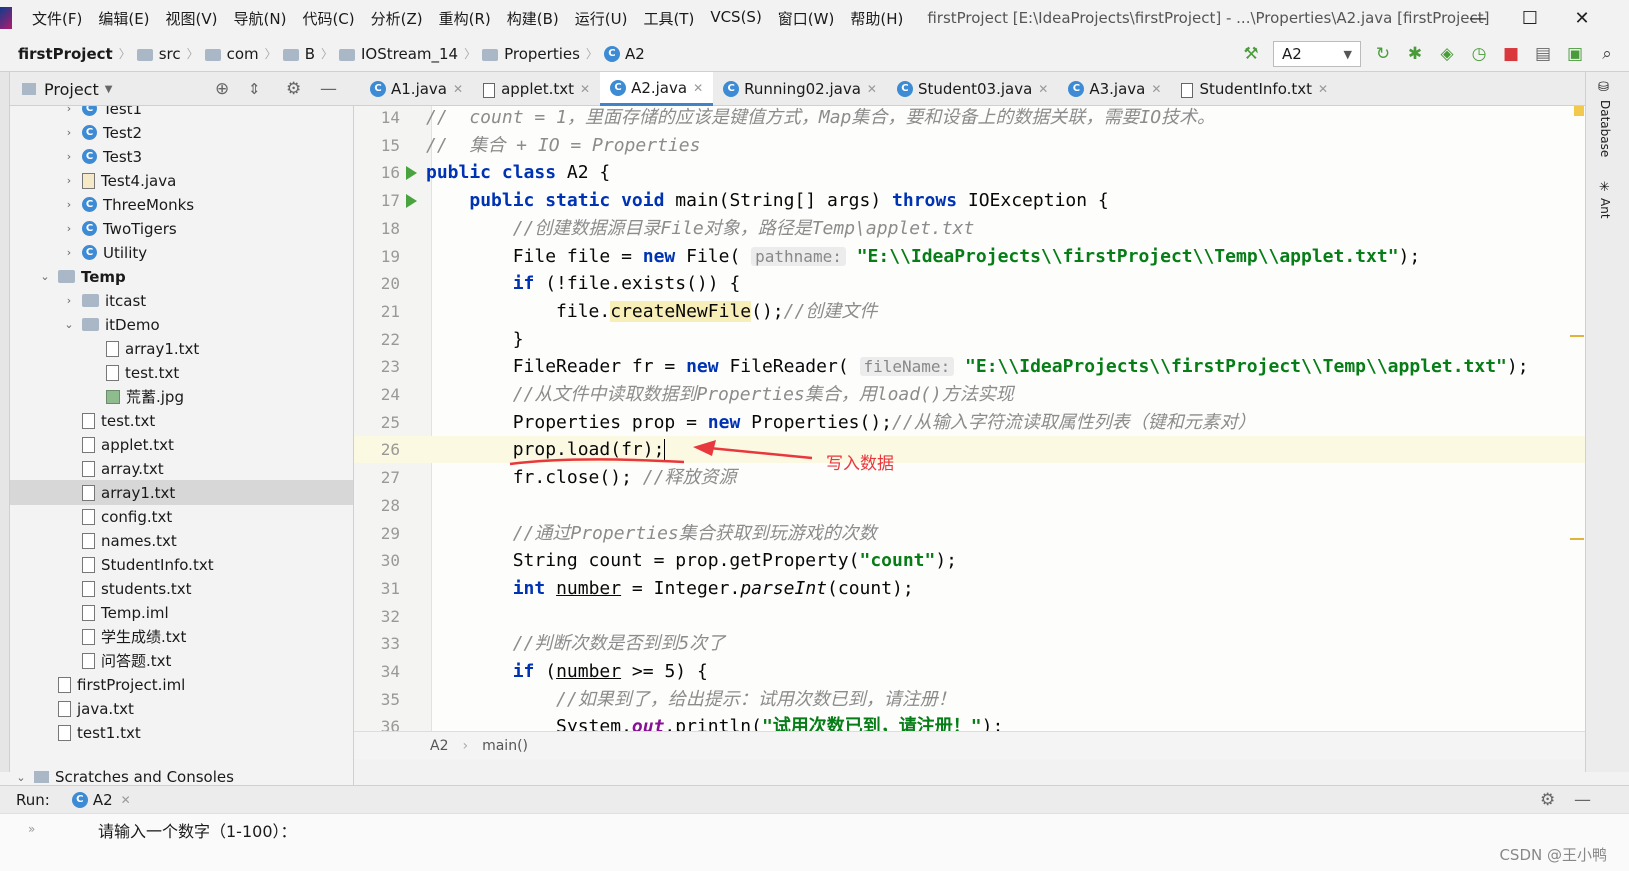 The image size is (1629, 871). I want to click on search-icon: ⌕, so click(1607, 54).